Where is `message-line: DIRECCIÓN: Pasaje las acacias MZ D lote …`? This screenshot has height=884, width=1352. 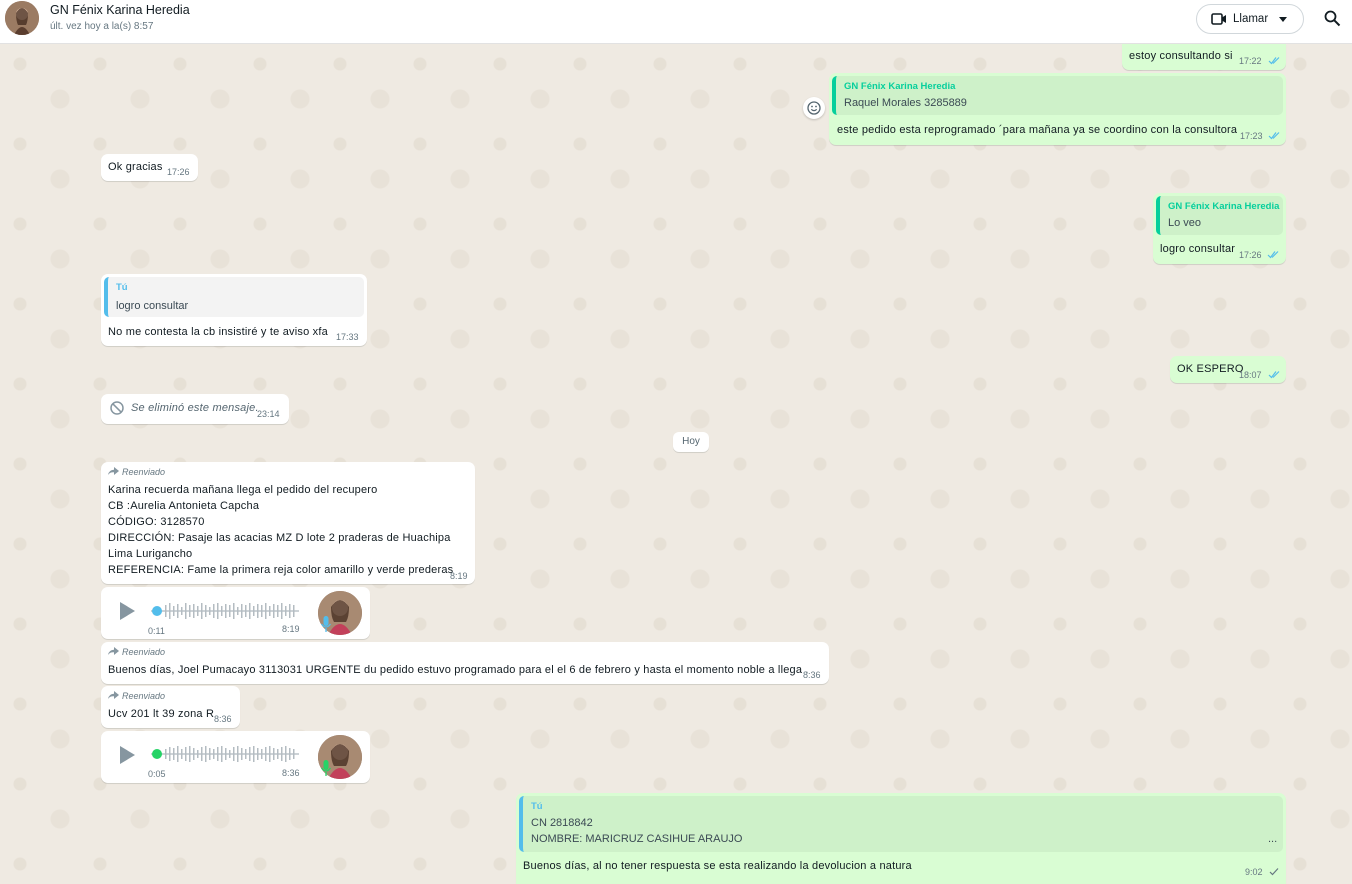 message-line: DIRECCIÓN: Pasaje las acacias MZ D lote … is located at coordinates (279, 538).